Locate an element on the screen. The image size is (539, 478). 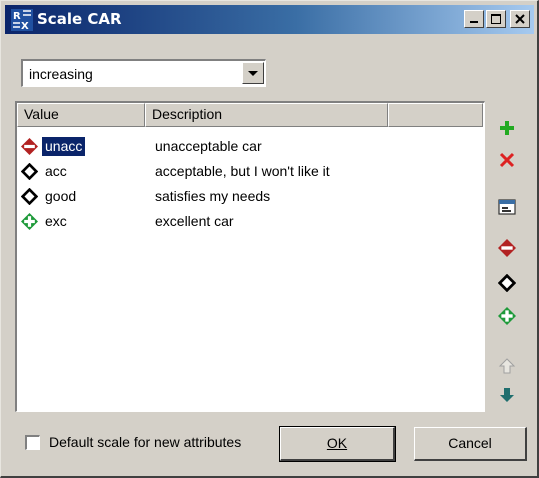
table-row: acc acceptable, but I won't like it is located at coordinates (247, 172).